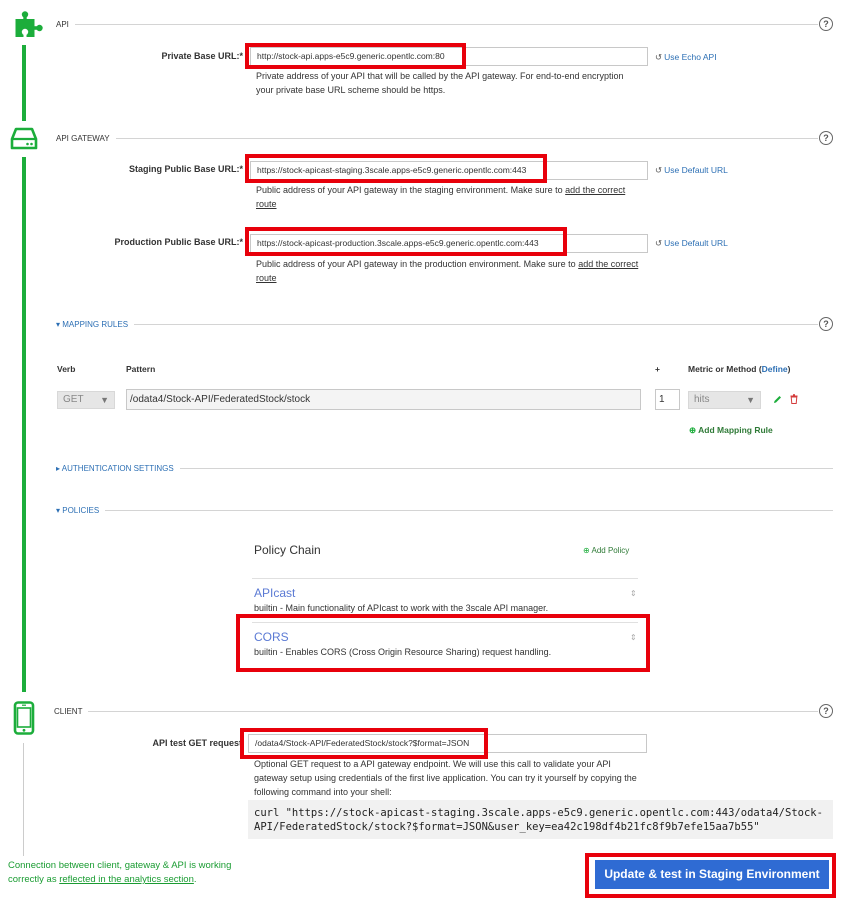 Image resolution: width=857 pixels, height=900 pixels. I want to click on timeline-line-api, so click(24, 83).